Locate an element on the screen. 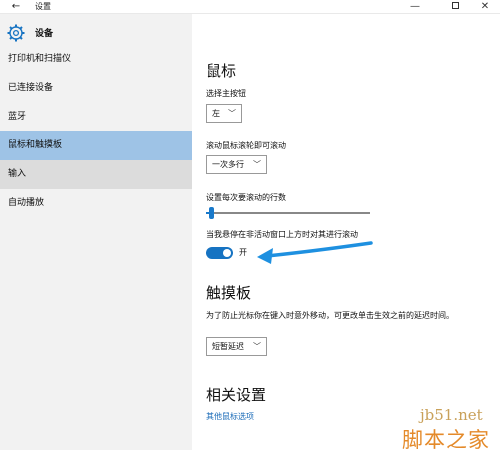 The height and width of the screenshot is (450, 500). watermark-brand: 脚本之家 is located at coordinates (446, 439).